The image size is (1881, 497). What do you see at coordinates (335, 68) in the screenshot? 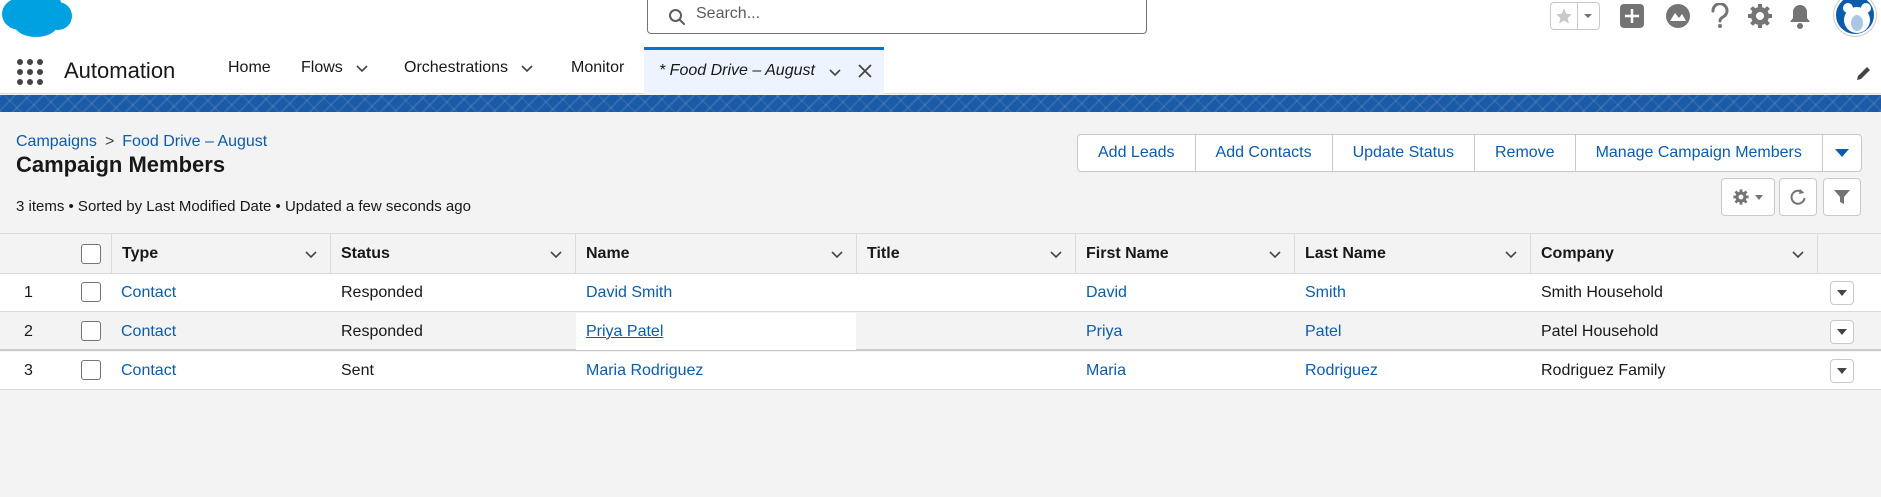
I see `nav-item-flows: Flows` at bounding box center [335, 68].